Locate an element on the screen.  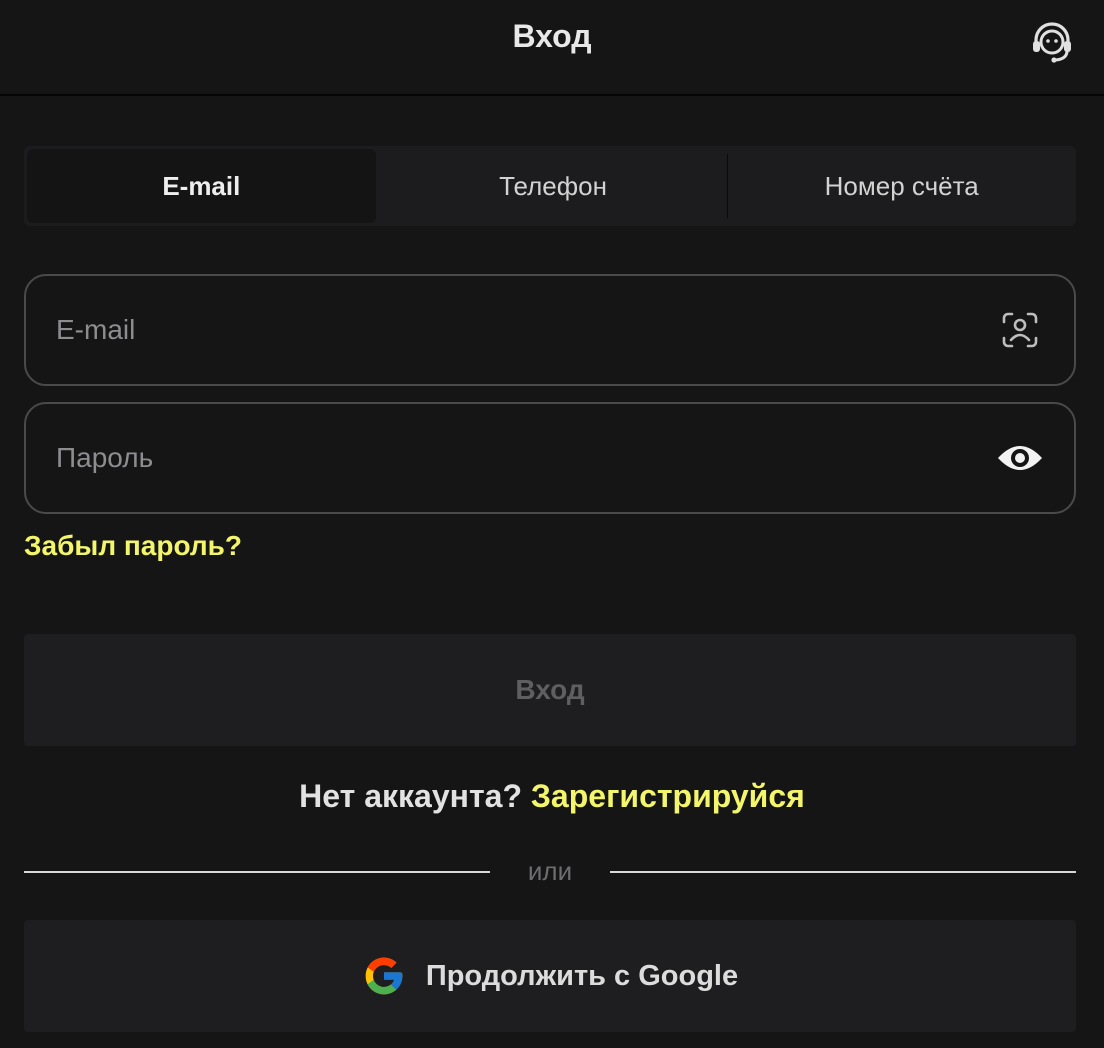
tab-account-number: Номер счёта is located at coordinates (901, 186).